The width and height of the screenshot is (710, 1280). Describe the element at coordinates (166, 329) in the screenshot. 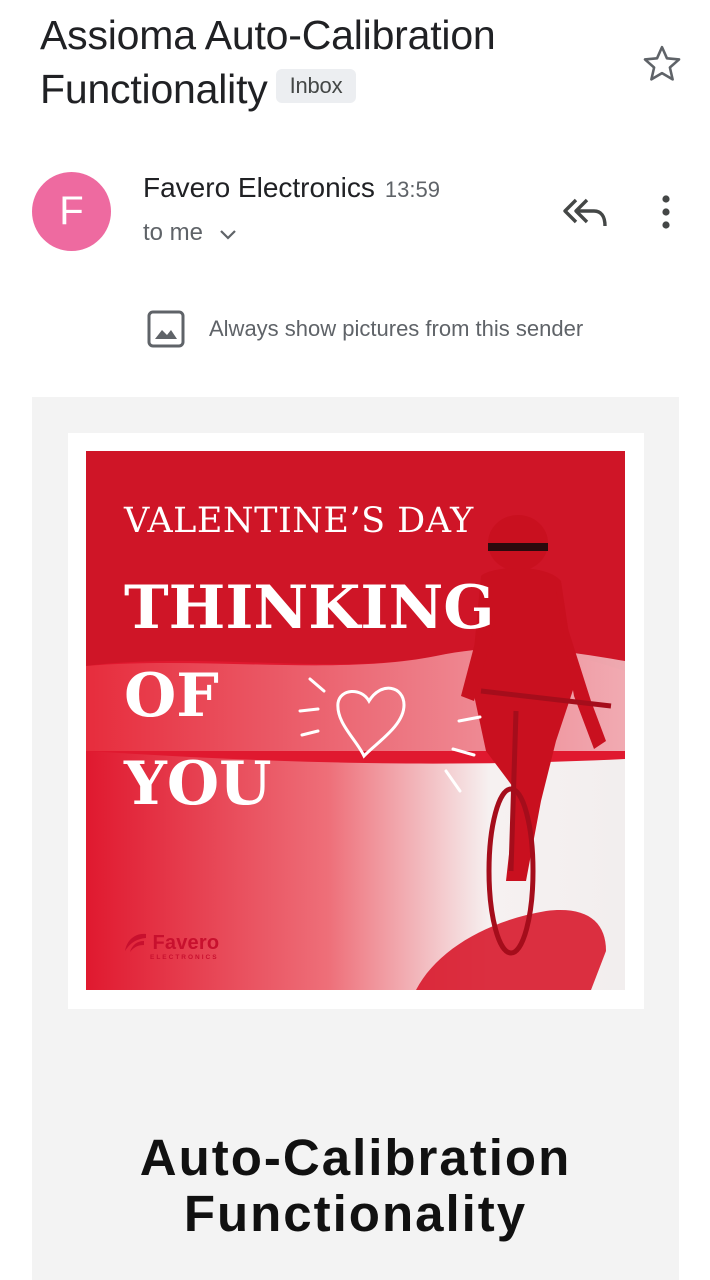

I see `image-icon` at that location.